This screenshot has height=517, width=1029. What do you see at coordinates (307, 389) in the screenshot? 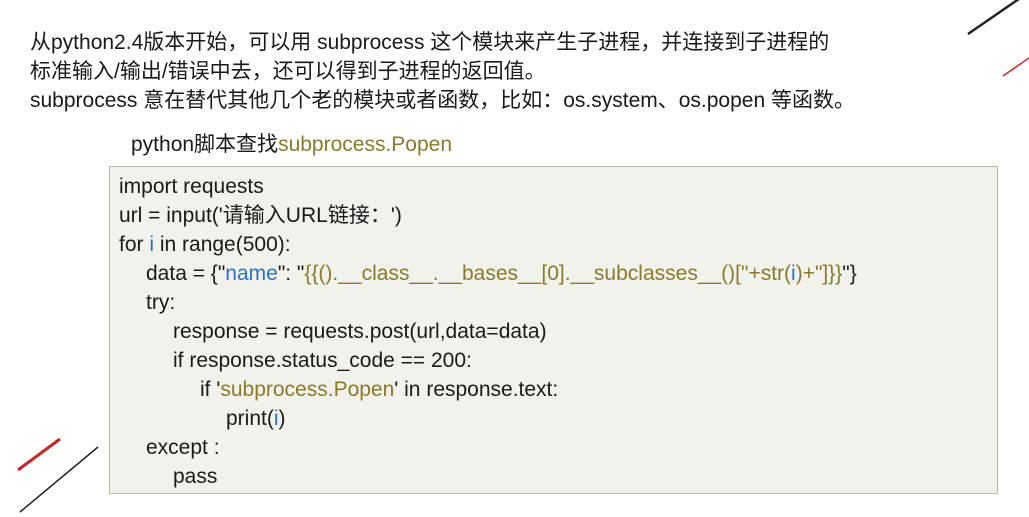
I see `code-string: subprocess.Popen` at bounding box center [307, 389].